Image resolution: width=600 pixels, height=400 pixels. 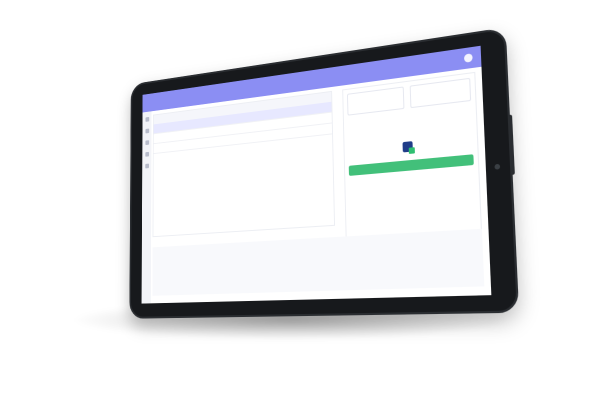 I want to click on primary-action-button, so click(x=411, y=165).